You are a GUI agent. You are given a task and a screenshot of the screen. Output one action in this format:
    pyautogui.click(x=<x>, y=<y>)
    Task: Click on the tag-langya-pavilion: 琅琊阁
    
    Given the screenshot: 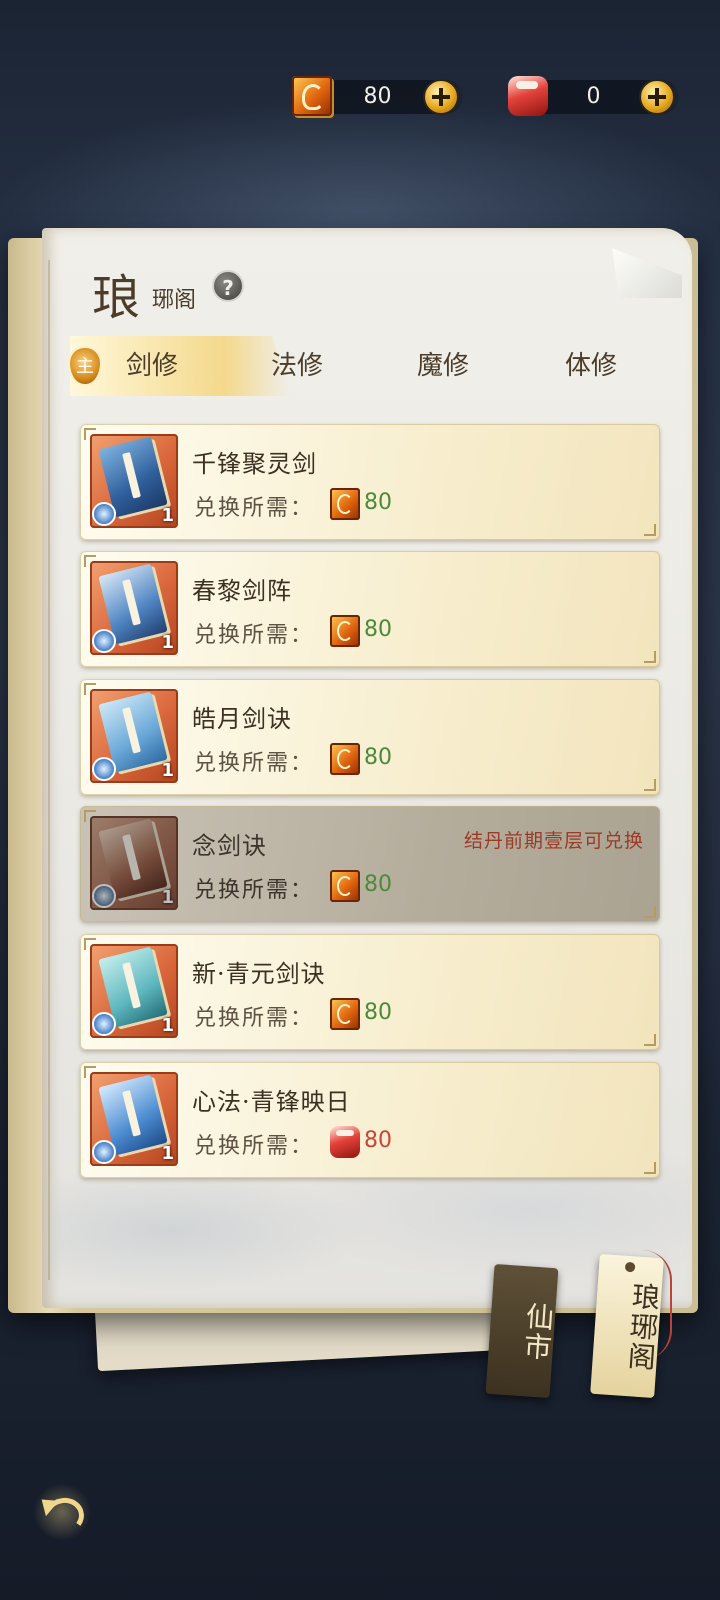 What is the action you would take?
    pyautogui.click(x=627, y=1326)
    